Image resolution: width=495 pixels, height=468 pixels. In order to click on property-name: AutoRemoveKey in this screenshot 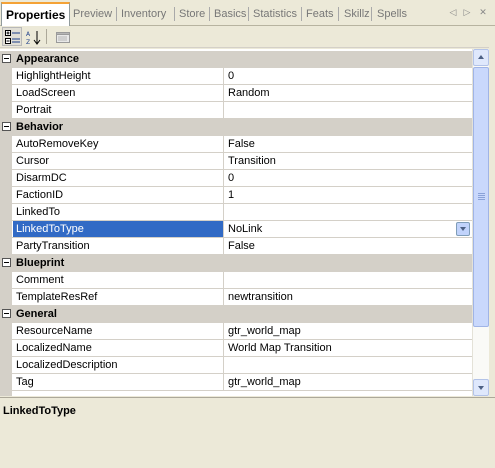, I will do `click(118, 144)`.